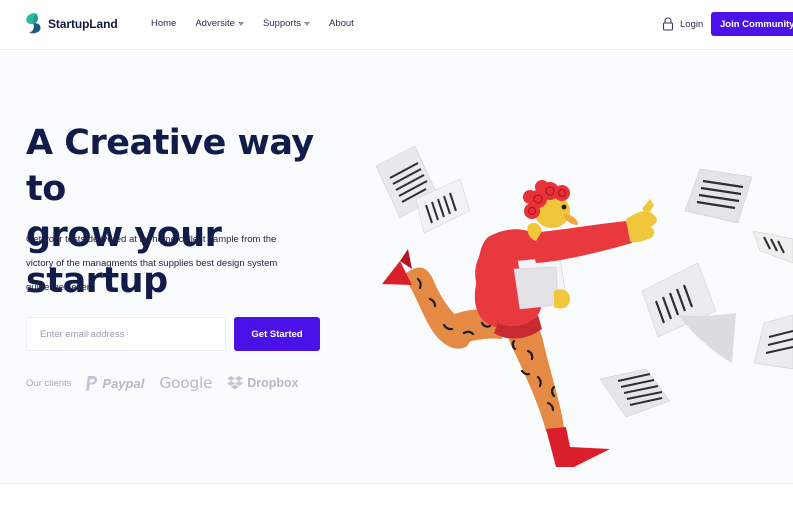  I want to click on paypal-icon, so click(92, 382).